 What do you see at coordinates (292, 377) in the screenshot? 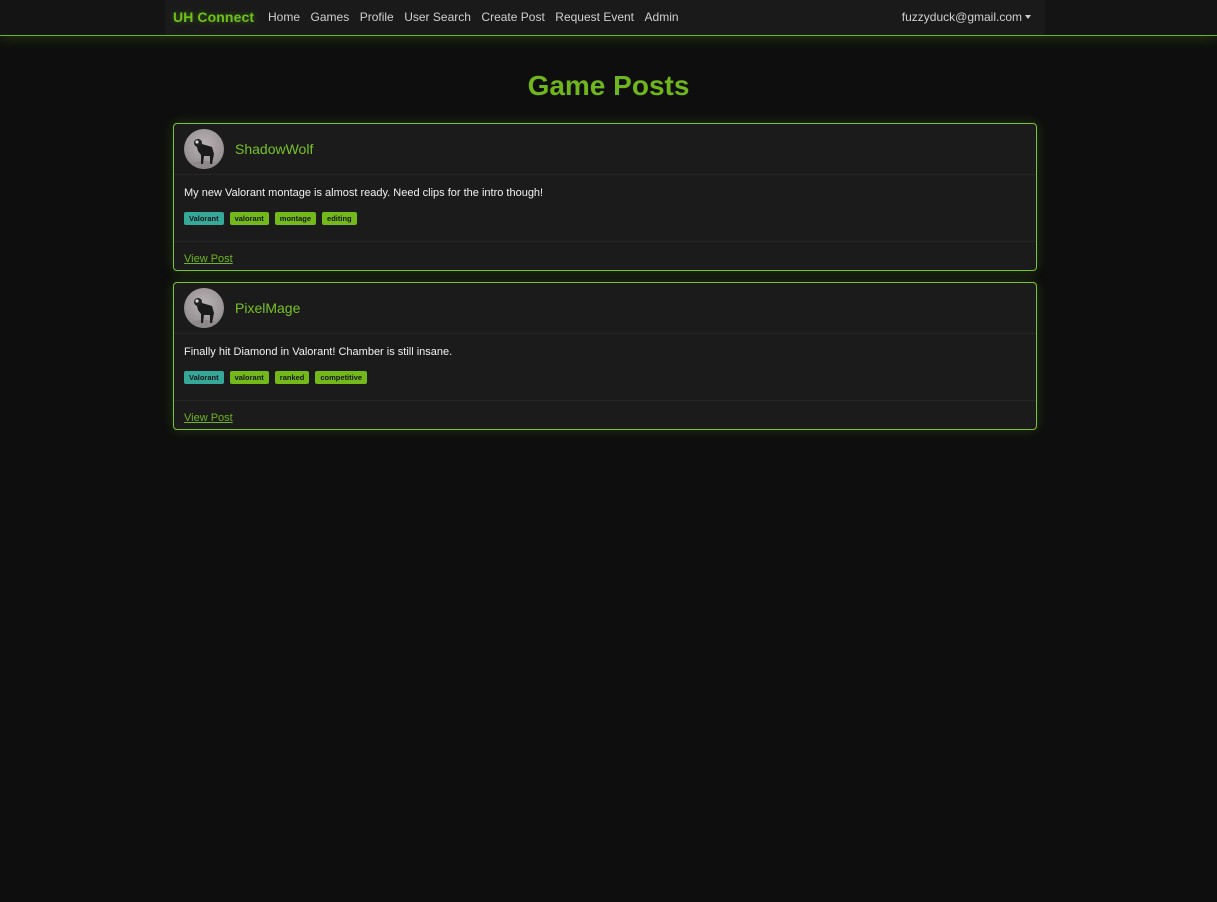
I see `tag: ranked` at bounding box center [292, 377].